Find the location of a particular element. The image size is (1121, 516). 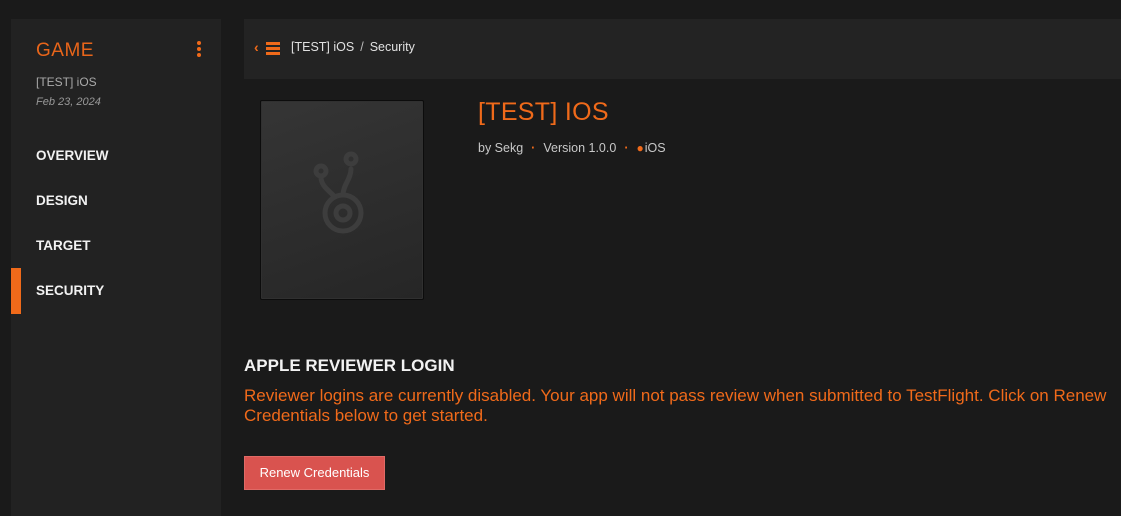

breadcrumb: [TEST] iOS / Security is located at coordinates (353, 47).